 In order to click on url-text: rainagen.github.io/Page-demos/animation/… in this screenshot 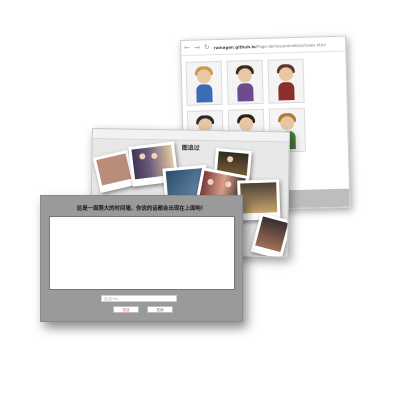, I will do `click(270, 46)`.